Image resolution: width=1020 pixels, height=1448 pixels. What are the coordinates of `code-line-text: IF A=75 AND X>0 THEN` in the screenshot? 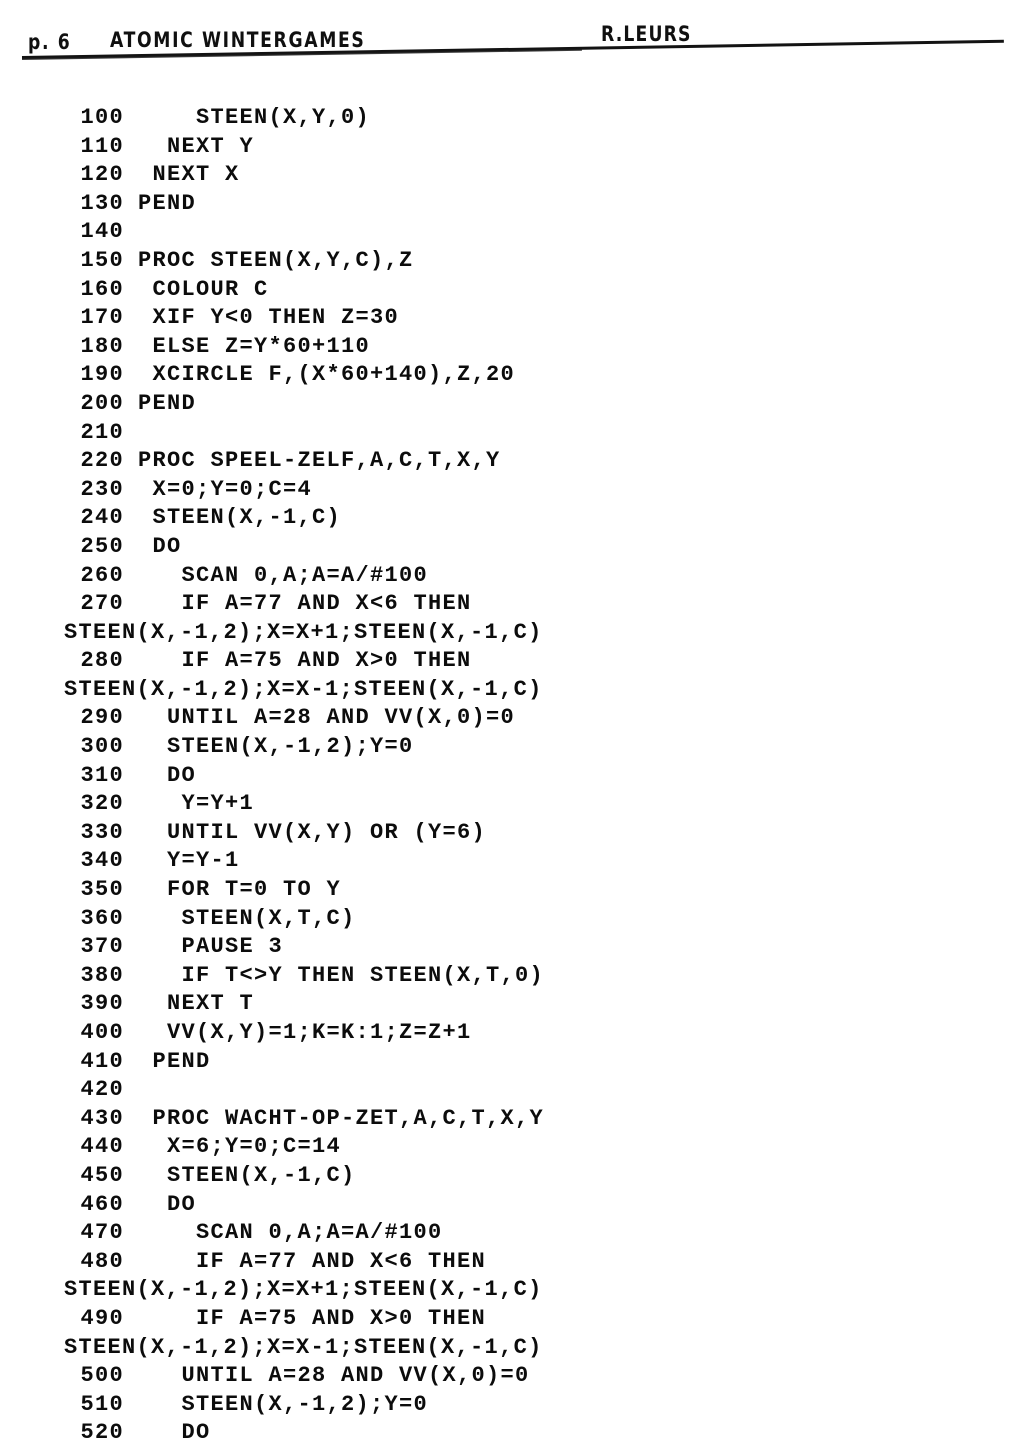 It's located at (312, 1318).